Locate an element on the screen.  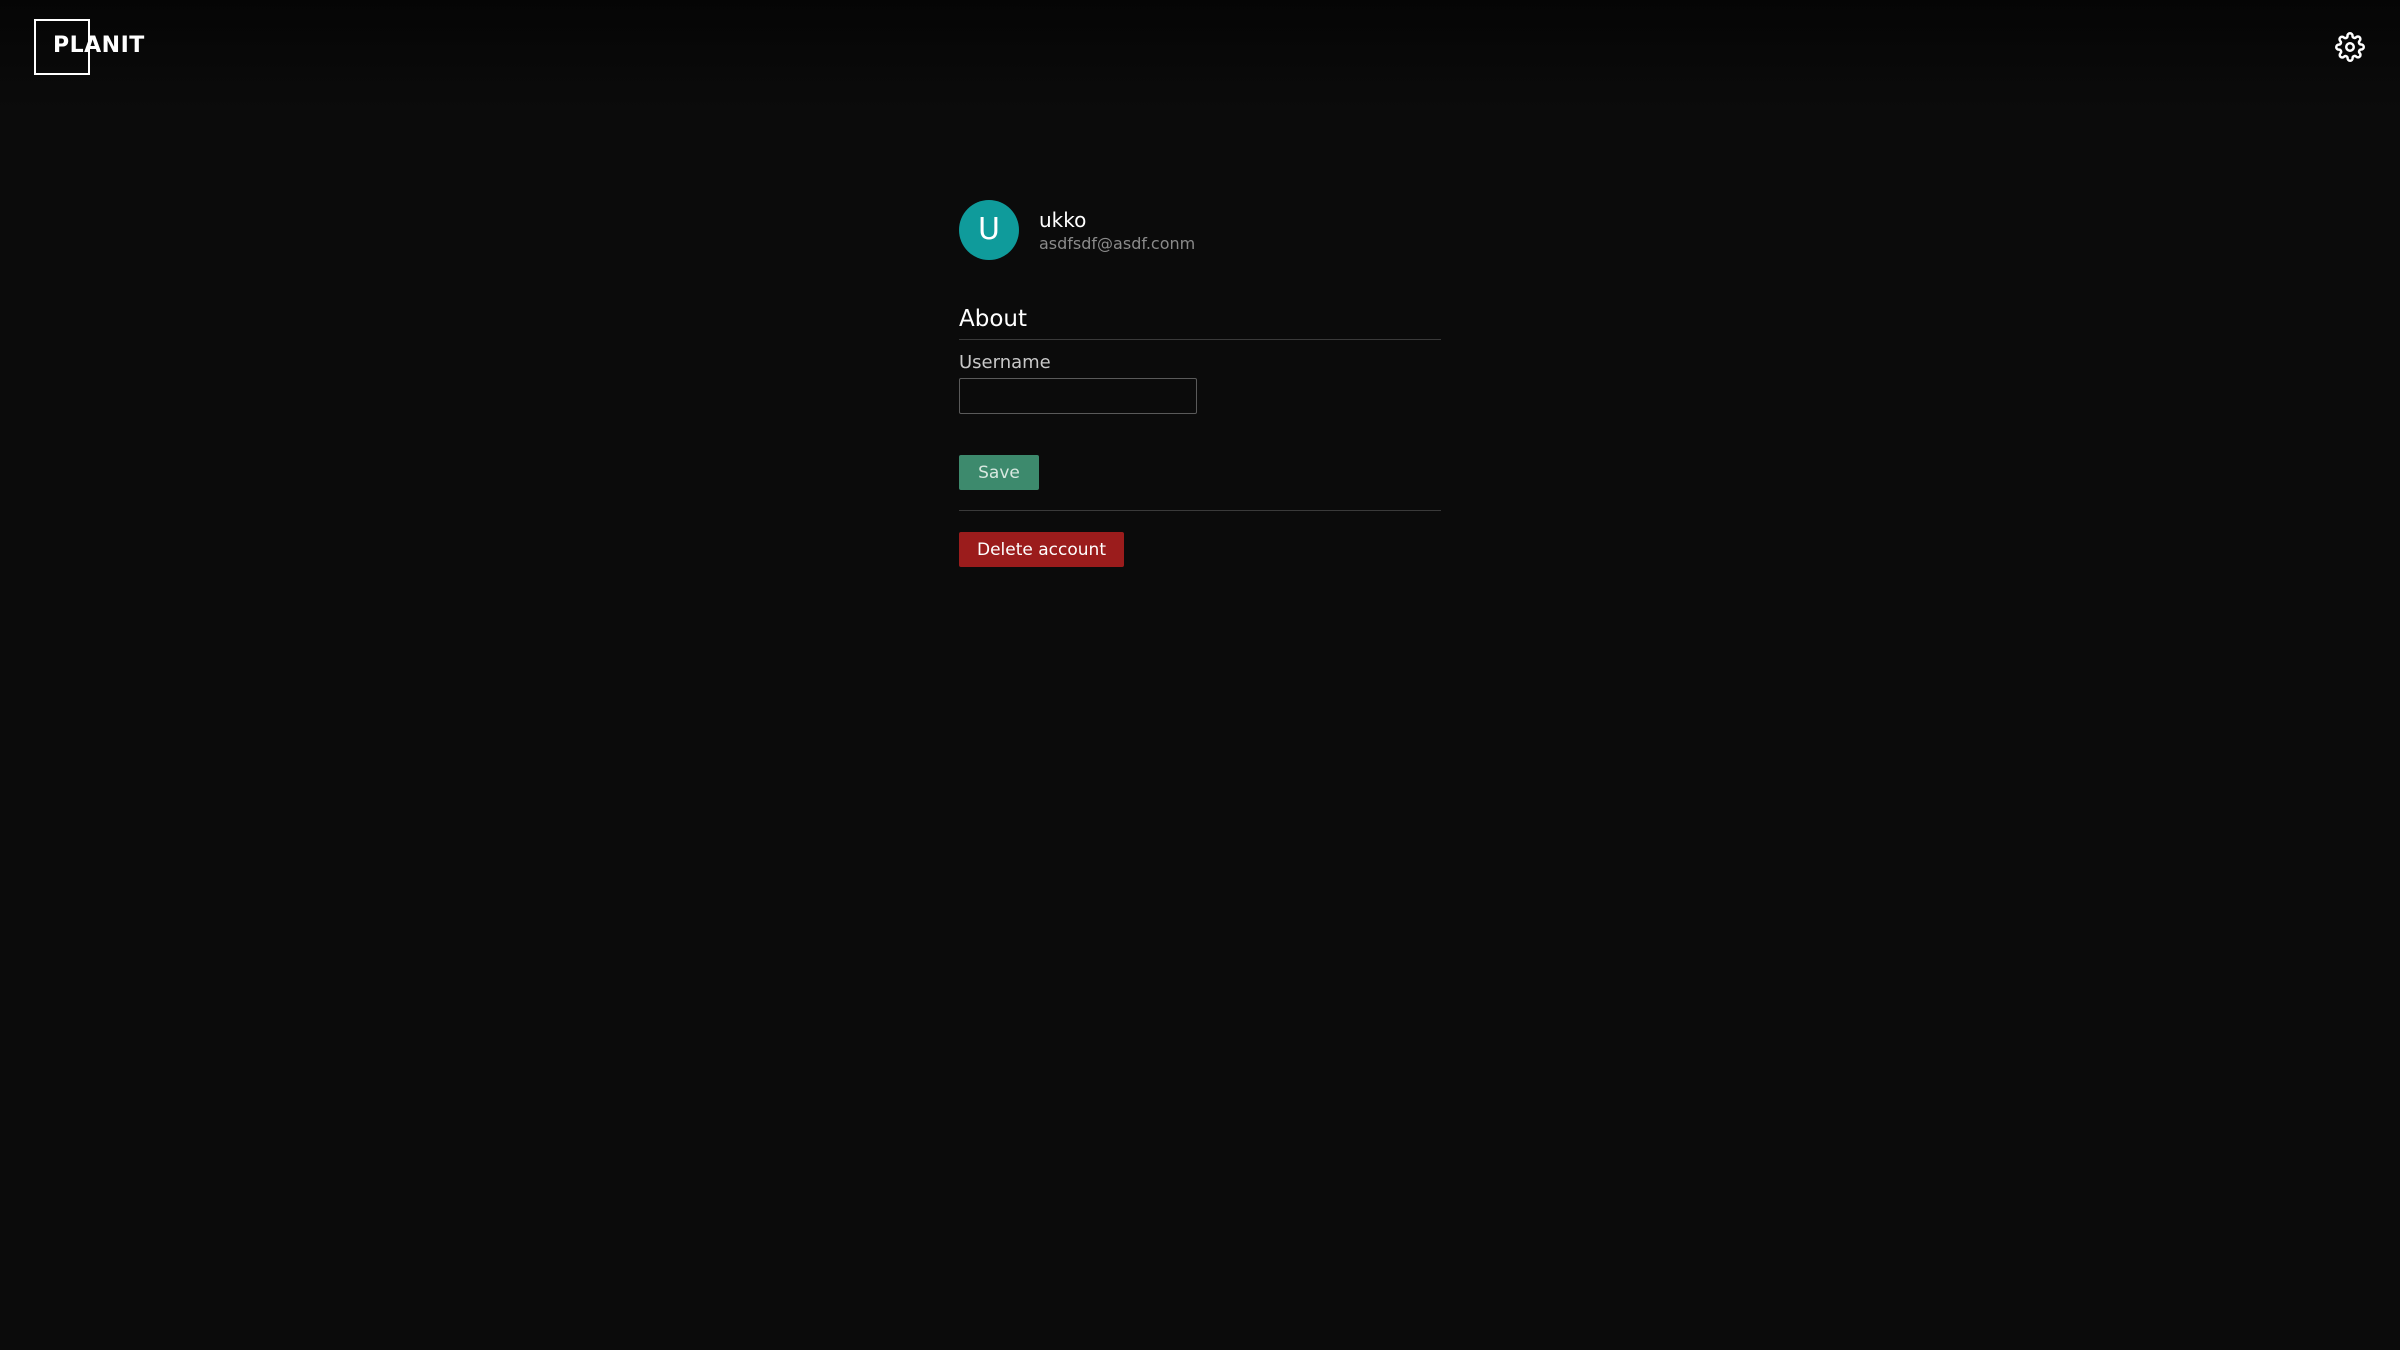
profile-email: asdfsdf@asdf.conm is located at coordinates (1117, 243).